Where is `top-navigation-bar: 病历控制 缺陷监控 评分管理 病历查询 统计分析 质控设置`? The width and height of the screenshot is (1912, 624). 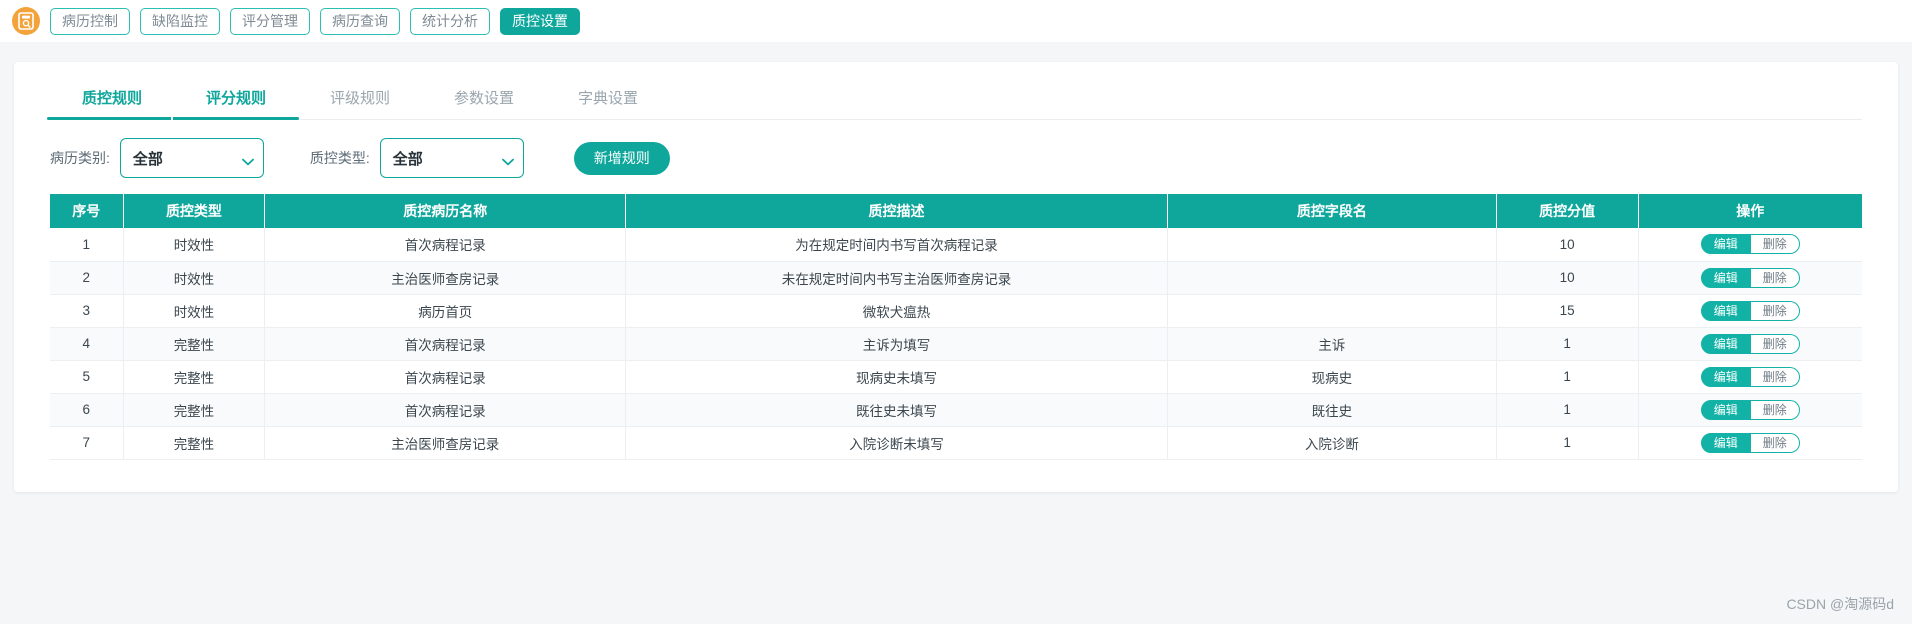
top-navigation-bar: 病历控制 缺陷监控 评分管理 病历查询 统计分析 质控设置 is located at coordinates (956, 21).